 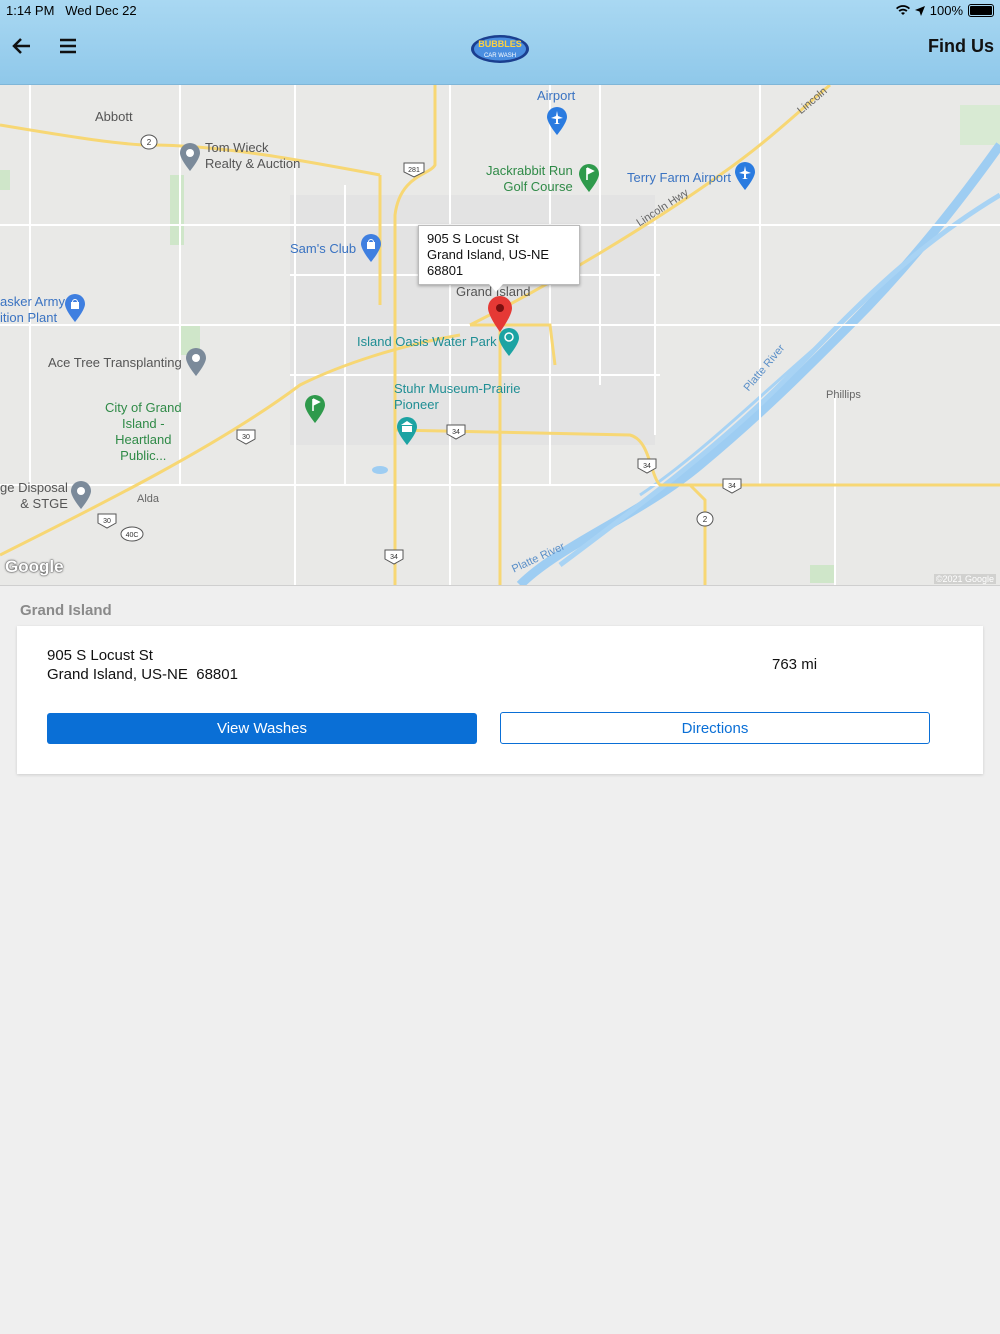 I want to click on back-arrow-icon, so click(x=22, y=46).